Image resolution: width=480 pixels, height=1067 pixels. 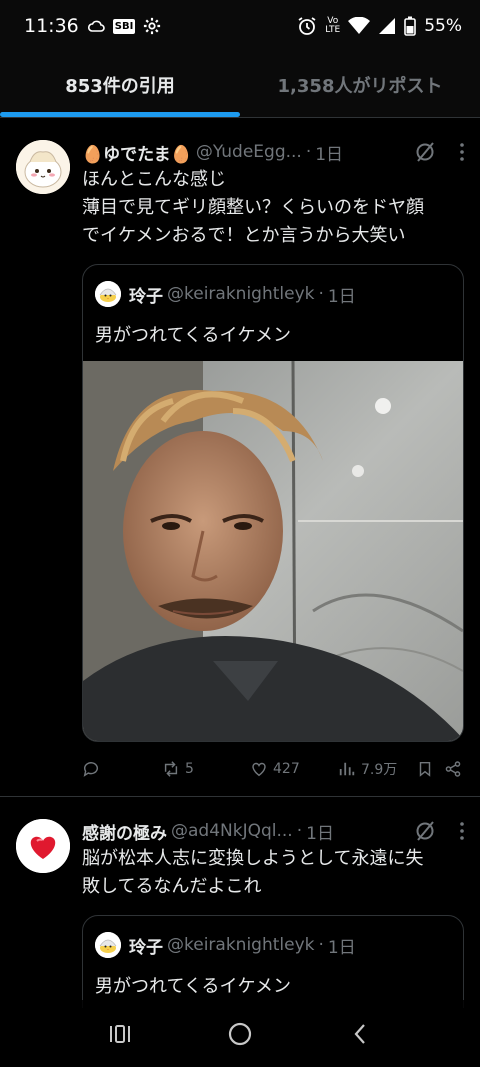 I want to click on status-bar: 11:36 SBI Vo LTE 55%, so click(x=240, y=26).